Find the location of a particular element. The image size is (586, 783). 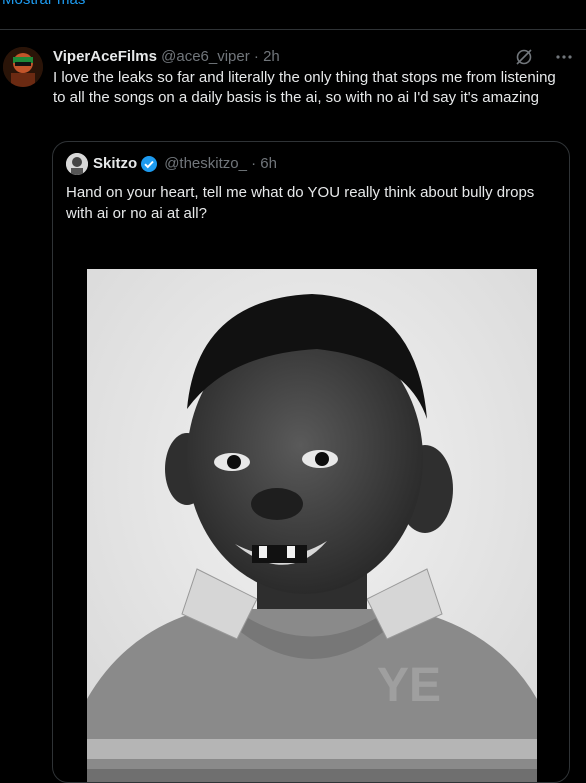

quoted-display-name: Skitzo is located at coordinates (115, 163).